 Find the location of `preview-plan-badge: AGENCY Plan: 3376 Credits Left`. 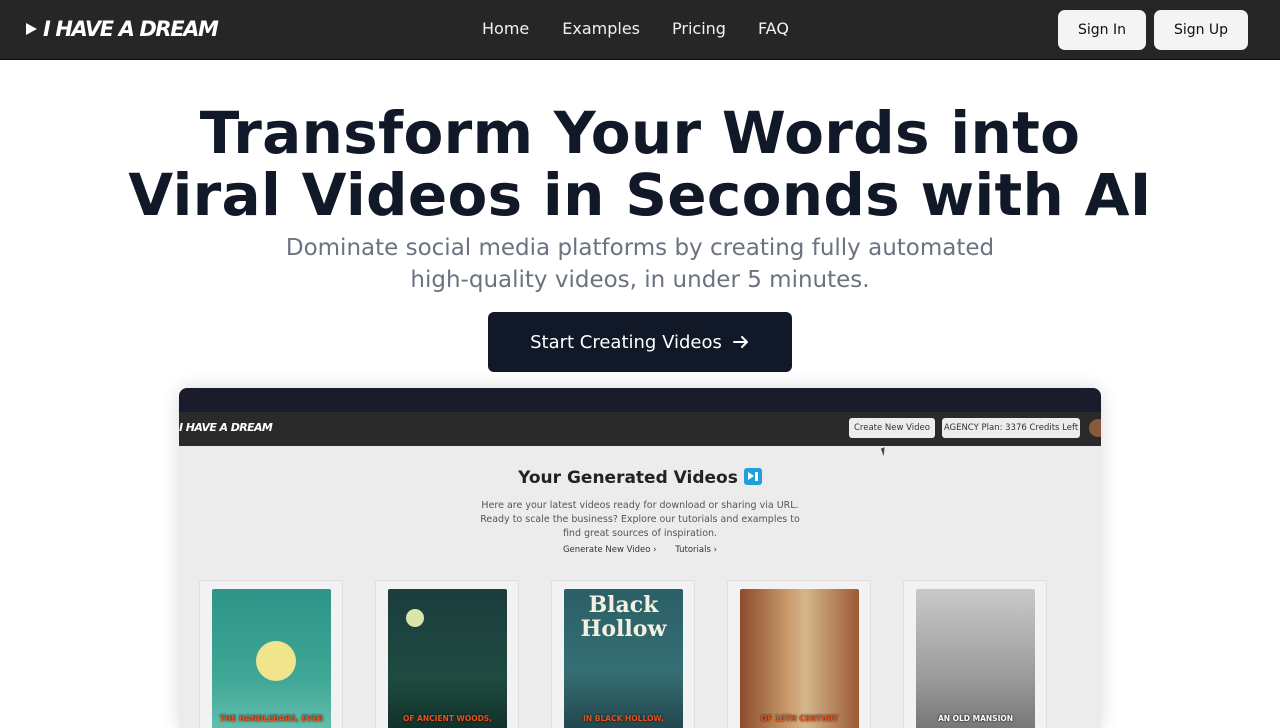

preview-plan-badge: AGENCY Plan: 3376 Credits Left is located at coordinates (1011, 428).